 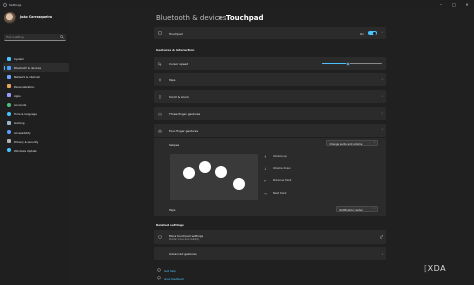 I want to click on sidebar-item-label: Personalization, so click(x=24, y=86).